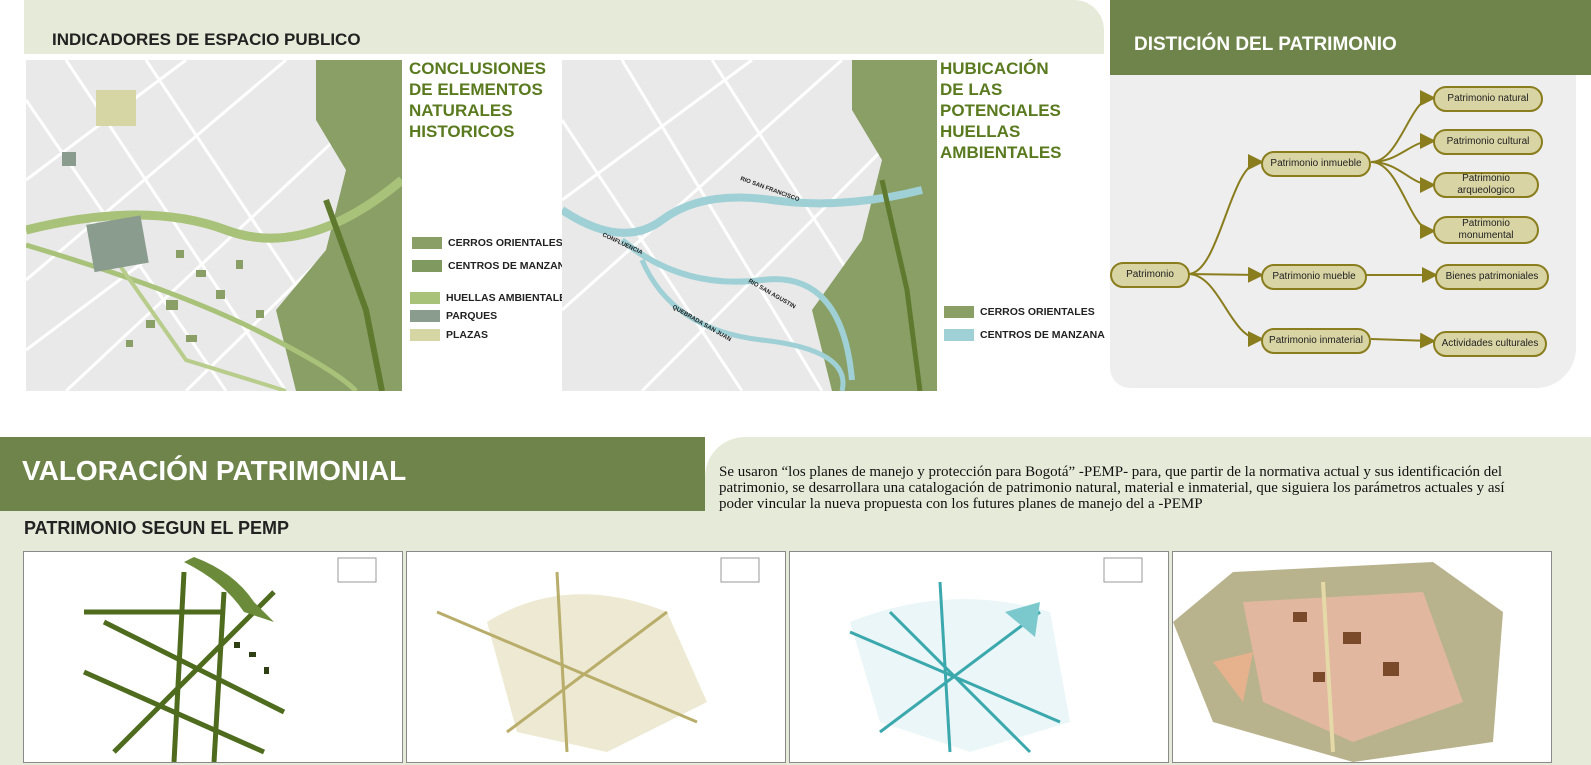  Describe the element at coordinates (1490, 344) in the screenshot. I see `node-actividades: Actividades culturales` at that location.